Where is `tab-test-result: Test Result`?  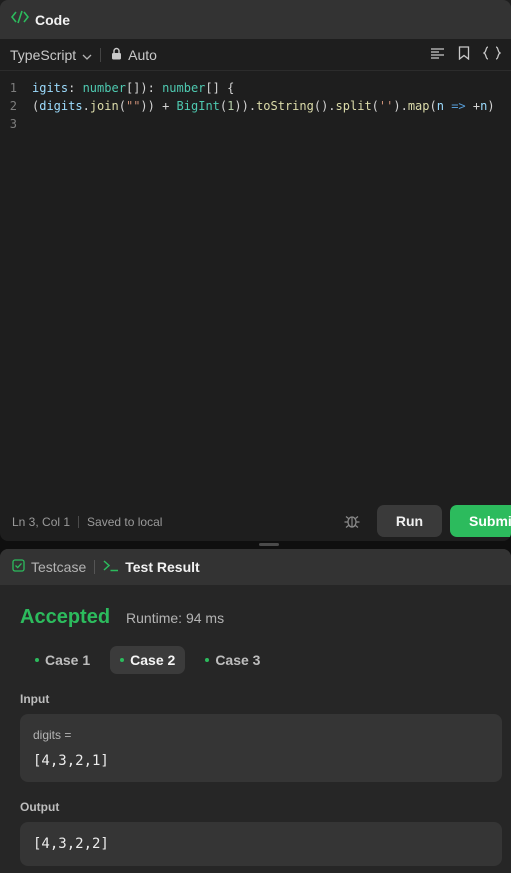 tab-test-result: Test Result is located at coordinates (151, 567).